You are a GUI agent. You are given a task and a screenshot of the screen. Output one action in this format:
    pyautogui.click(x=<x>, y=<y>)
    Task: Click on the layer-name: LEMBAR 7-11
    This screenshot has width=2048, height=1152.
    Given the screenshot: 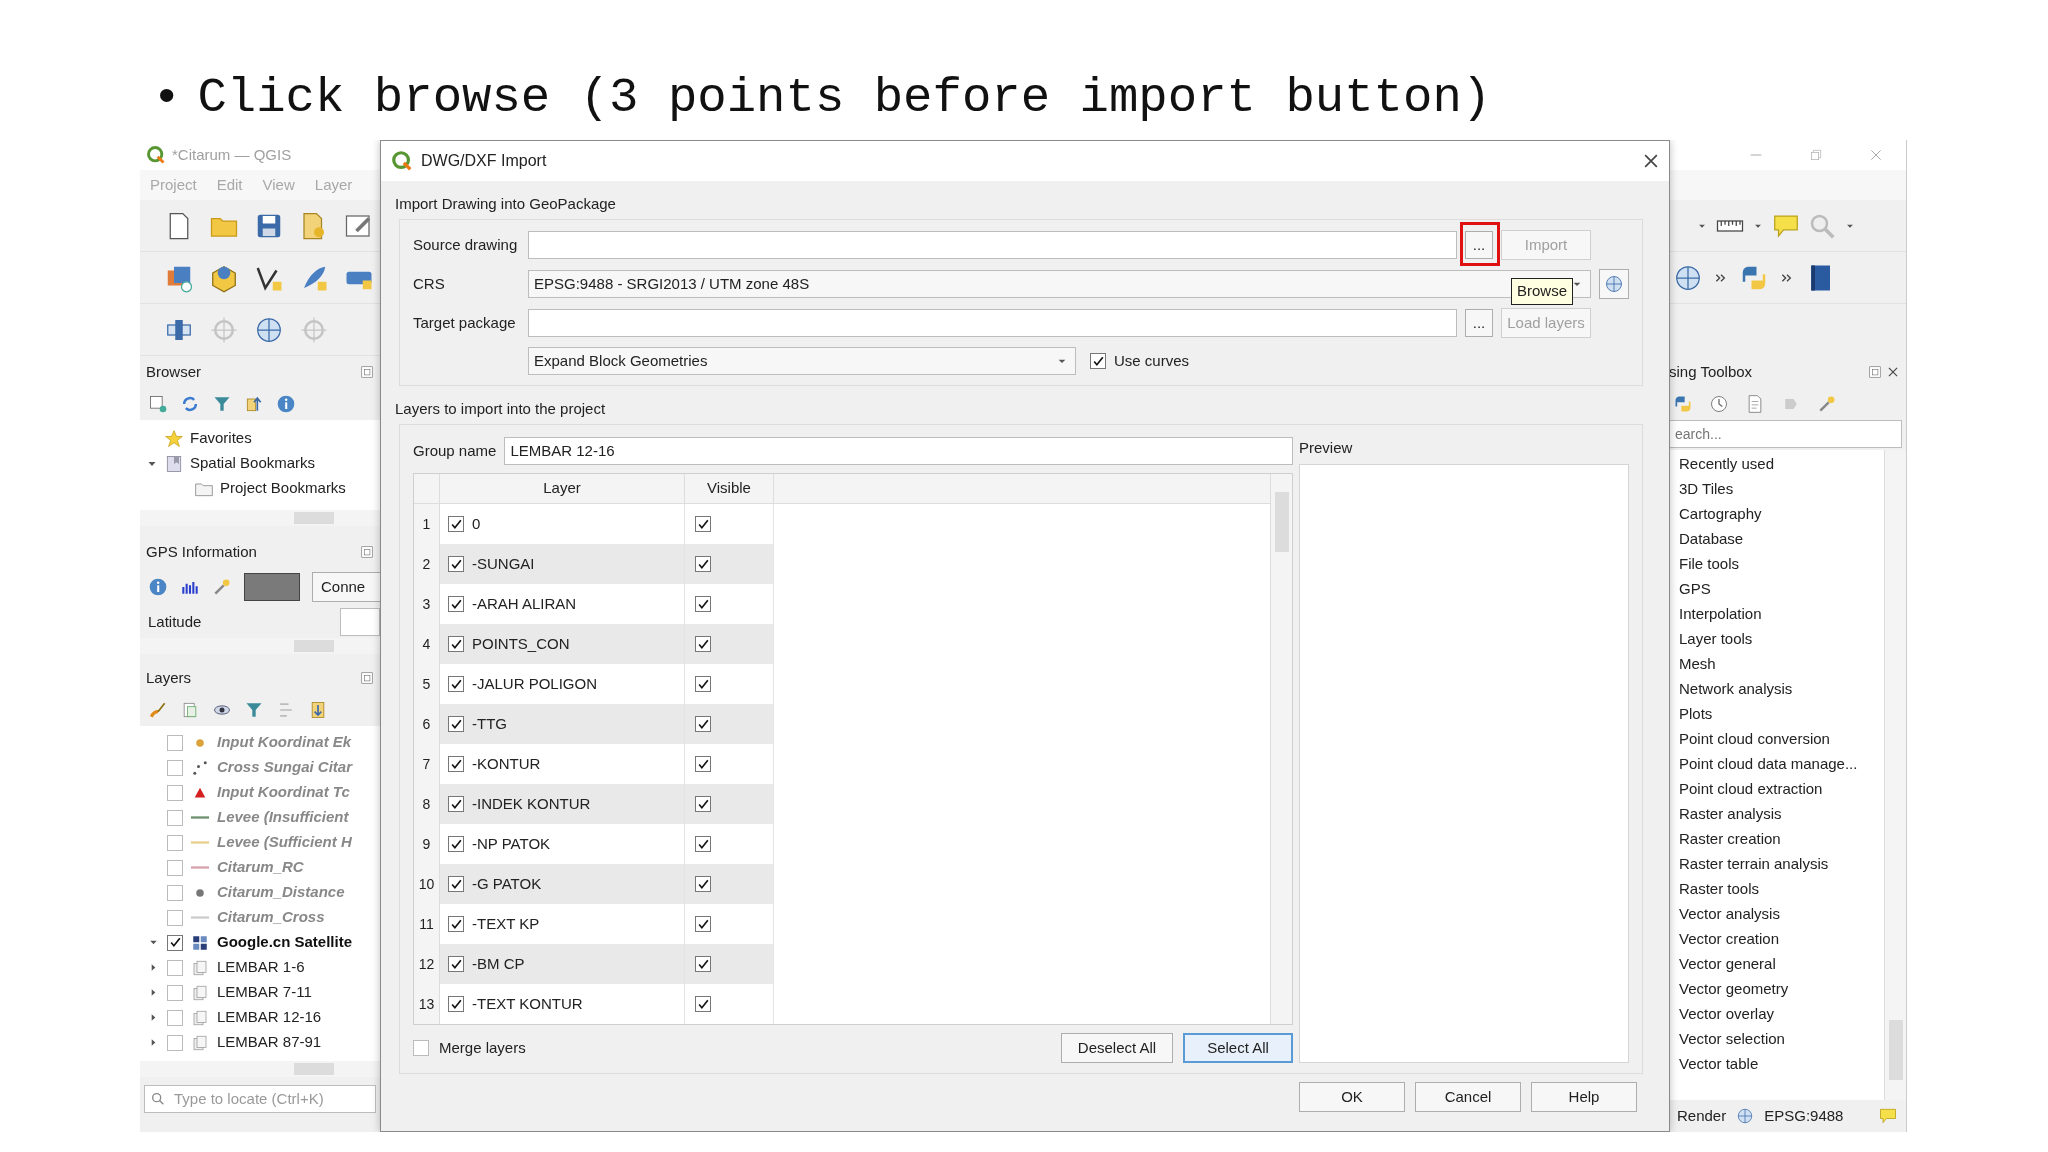 What is the action you would take?
    pyautogui.click(x=264, y=992)
    